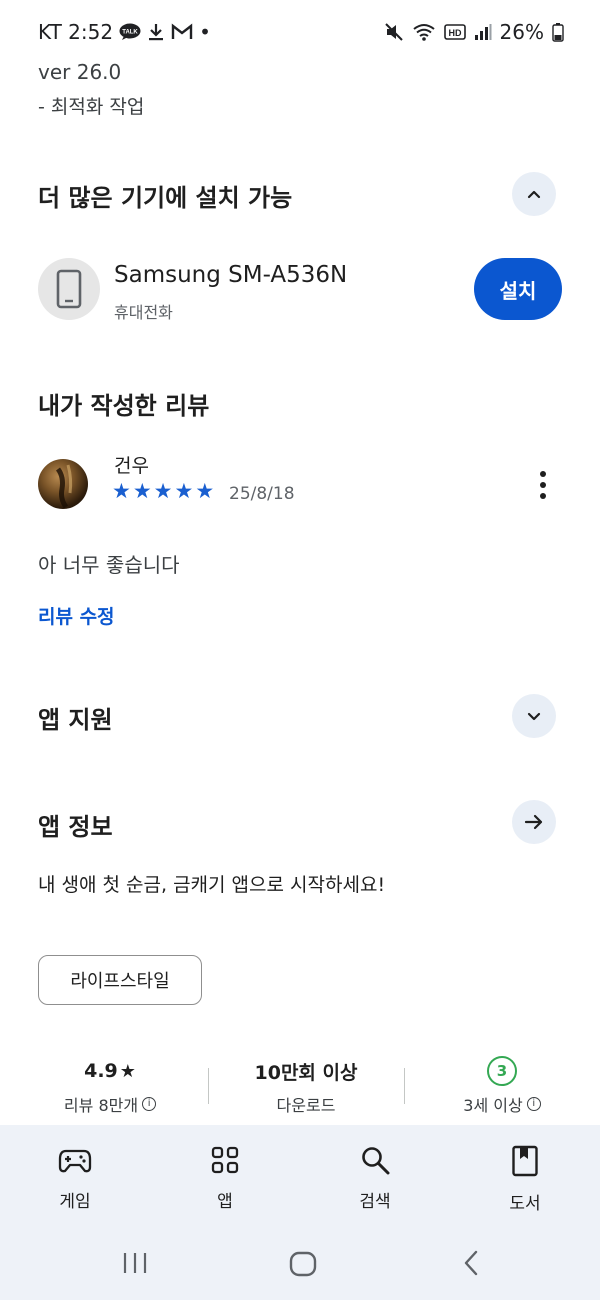  What do you see at coordinates (225, 1160) in the screenshot?
I see `apps-grid-icon` at bounding box center [225, 1160].